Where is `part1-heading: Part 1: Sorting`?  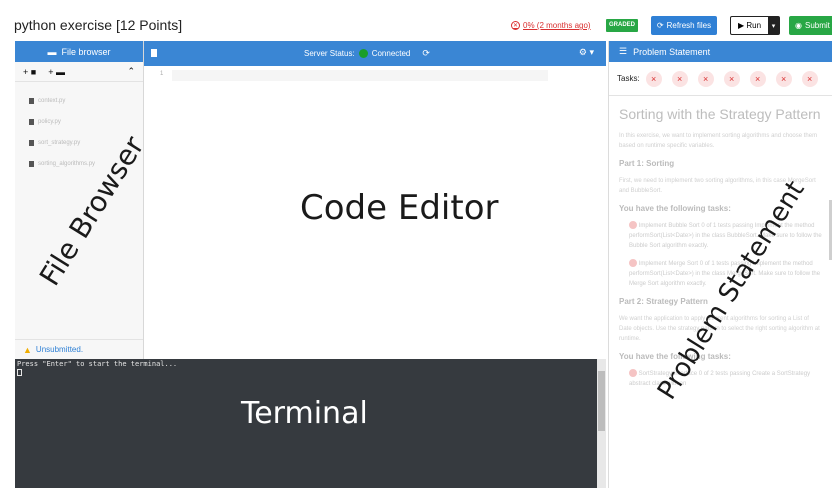 part1-heading: Part 1: Sorting is located at coordinates (647, 163).